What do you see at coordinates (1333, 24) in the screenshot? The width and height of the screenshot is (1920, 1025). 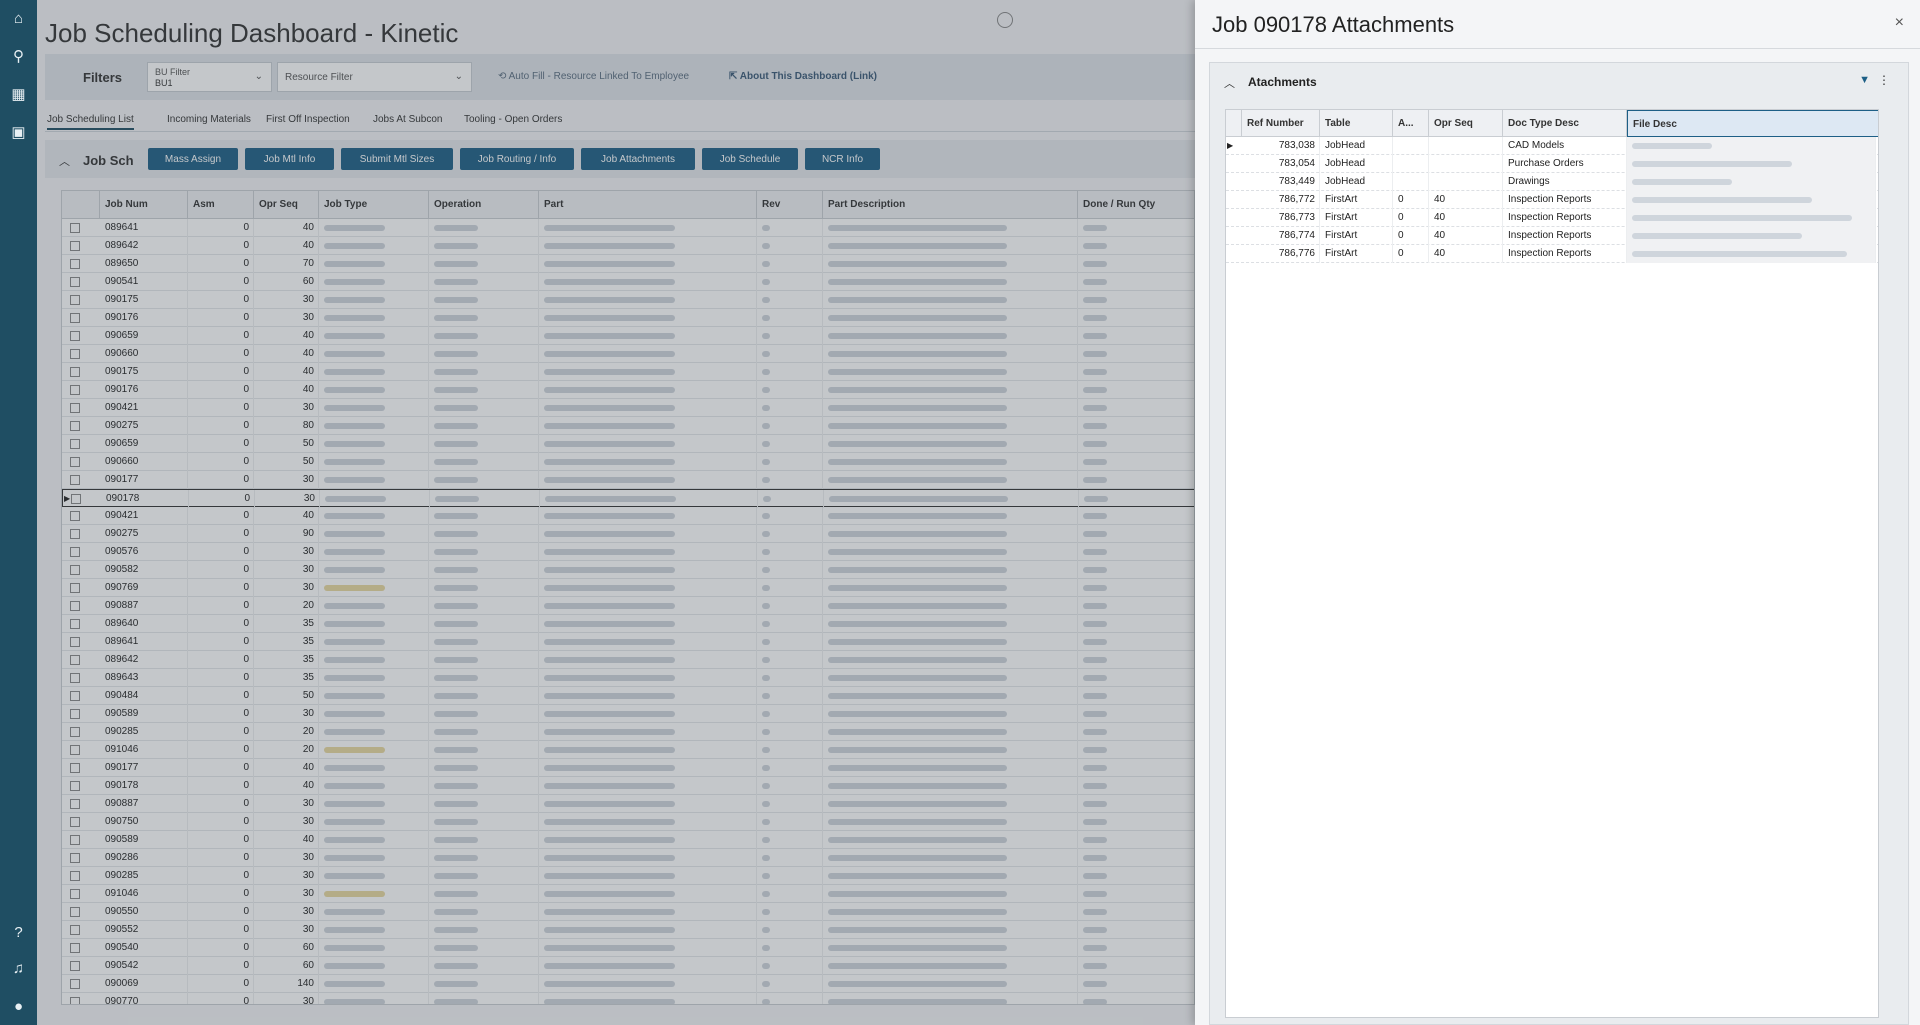 I see `drawer-title: Job 090178 Attachments` at bounding box center [1333, 24].